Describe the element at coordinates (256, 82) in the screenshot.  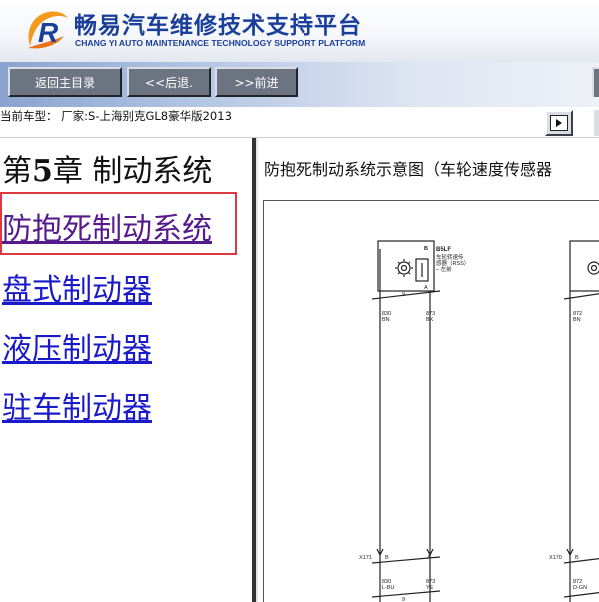
I see `forward-button: >>前进` at that location.